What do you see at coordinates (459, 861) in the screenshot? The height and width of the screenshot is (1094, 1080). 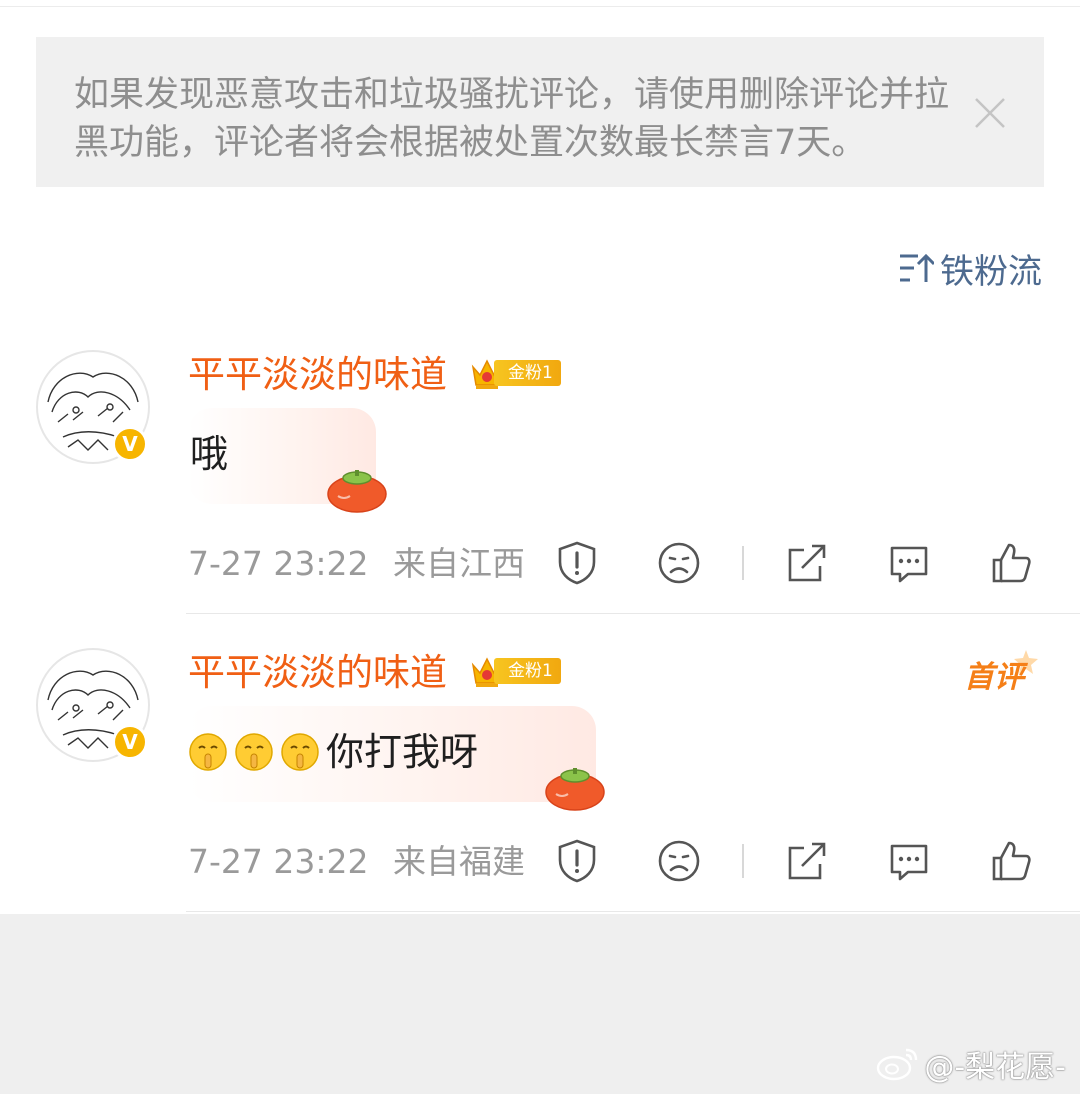 I see `comment-location: 来自福建` at bounding box center [459, 861].